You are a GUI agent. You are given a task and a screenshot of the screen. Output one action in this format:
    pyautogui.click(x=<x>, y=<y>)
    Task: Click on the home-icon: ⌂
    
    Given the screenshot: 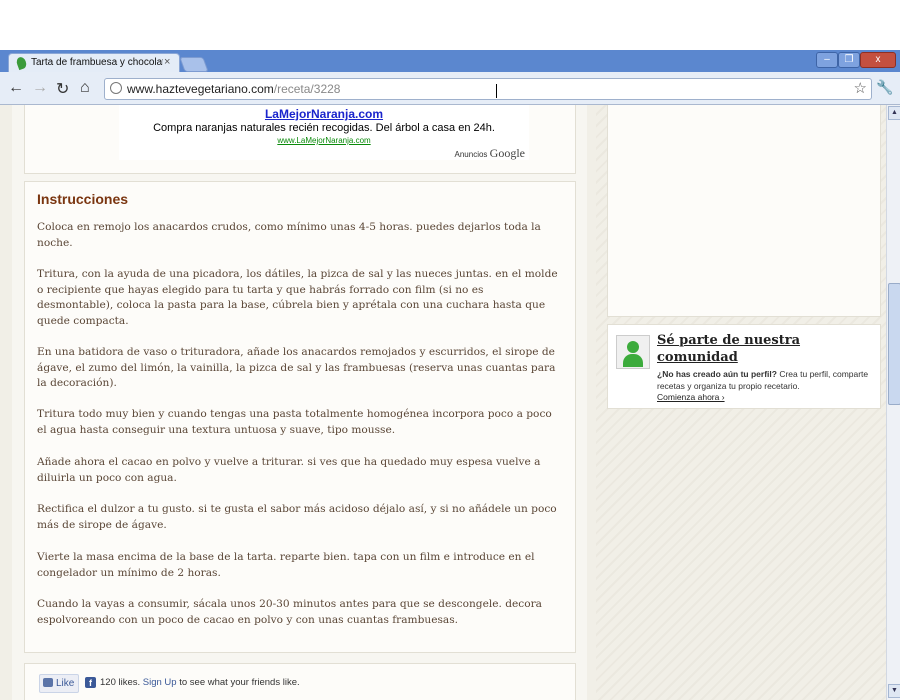 What is the action you would take?
    pyautogui.click(x=85, y=88)
    